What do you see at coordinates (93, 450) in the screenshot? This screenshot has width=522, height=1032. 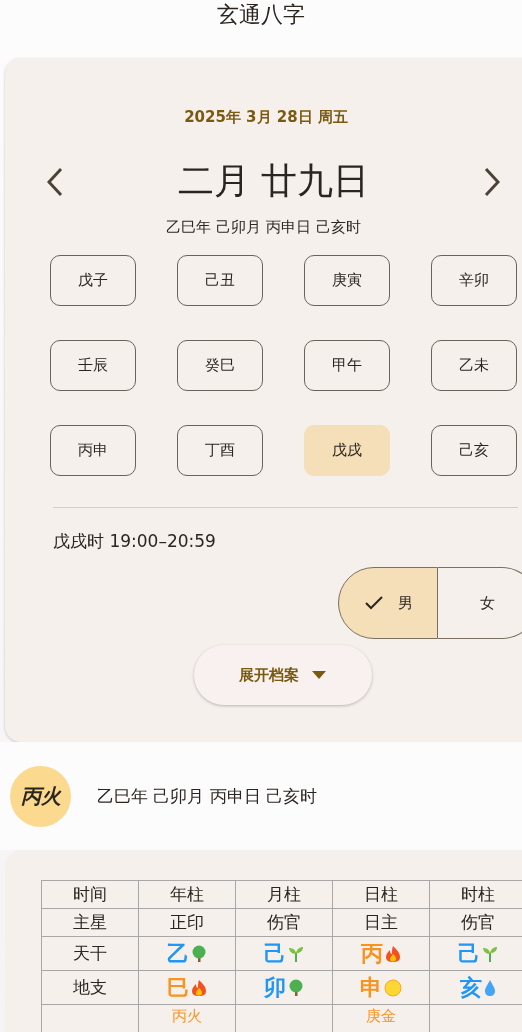 I see `hour-chip: 丙申` at bounding box center [93, 450].